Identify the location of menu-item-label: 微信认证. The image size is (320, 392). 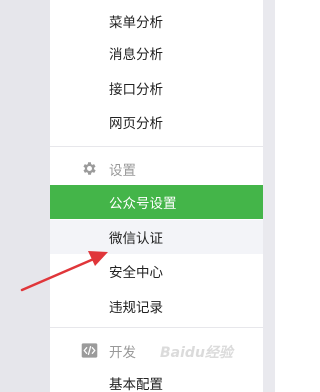
(136, 239).